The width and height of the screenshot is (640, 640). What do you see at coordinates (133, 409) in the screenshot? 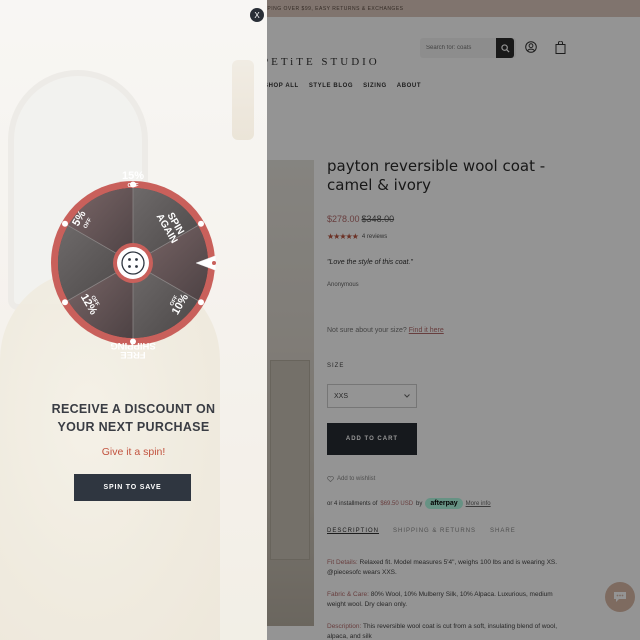
I see `headline-line-1: RECEIVE A DISCOUNT ON` at bounding box center [133, 409].